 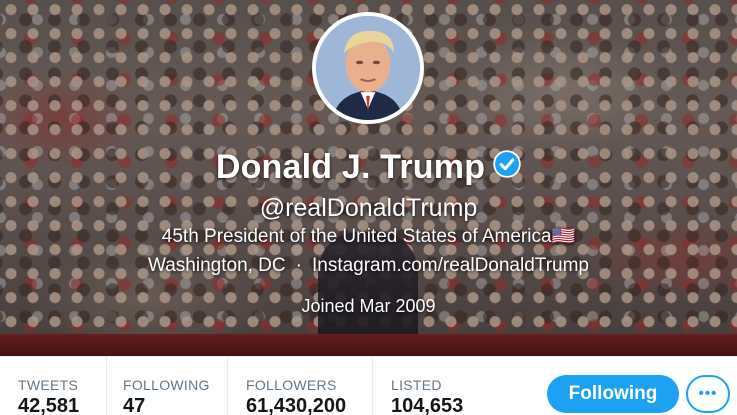 I want to click on stat-label: FOLLOWERS, so click(x=291, y=385).